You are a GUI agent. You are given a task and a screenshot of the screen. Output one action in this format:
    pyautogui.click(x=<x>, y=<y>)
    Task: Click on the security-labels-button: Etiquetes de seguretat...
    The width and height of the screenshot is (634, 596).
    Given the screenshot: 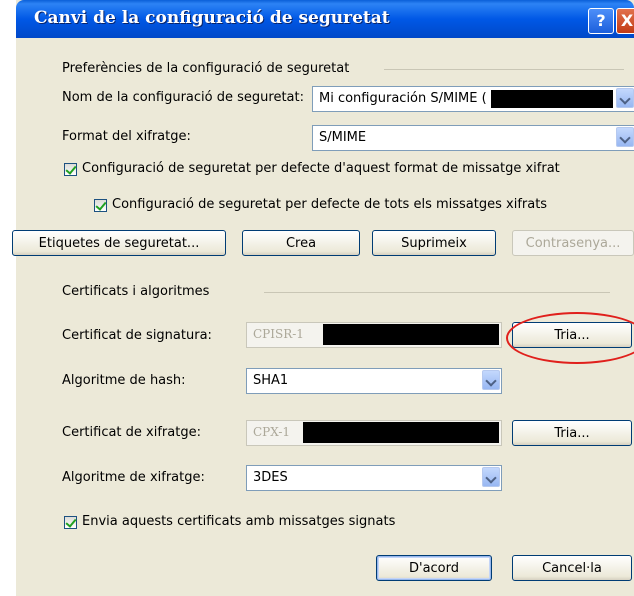 What is the action you would take?
    pyautogui.click(x=119, y=243)
    